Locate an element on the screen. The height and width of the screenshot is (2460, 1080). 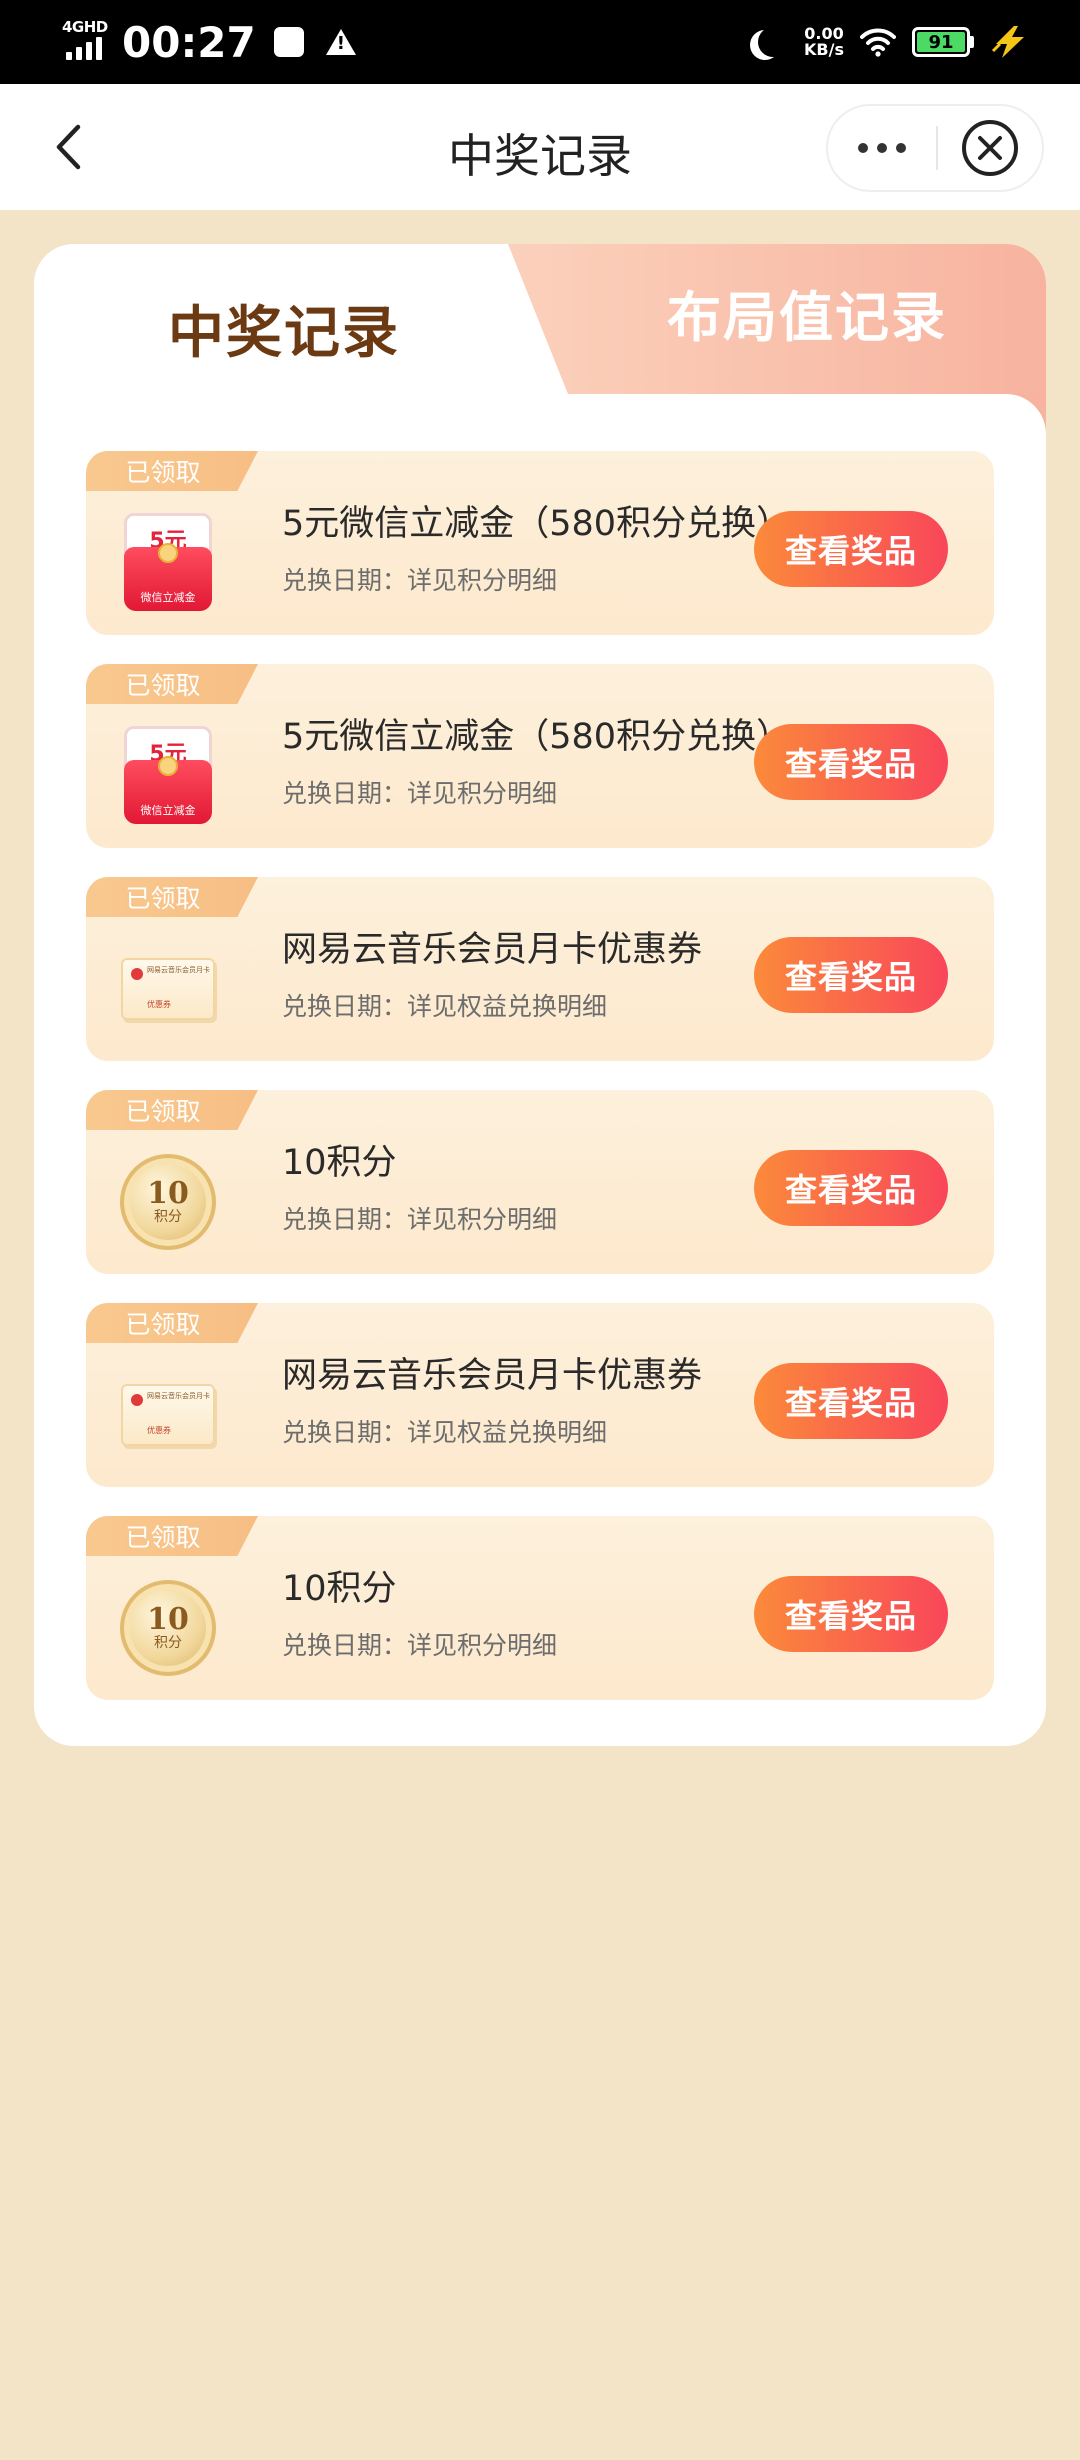
notification-app-icon is located at coordinates (288, 42).